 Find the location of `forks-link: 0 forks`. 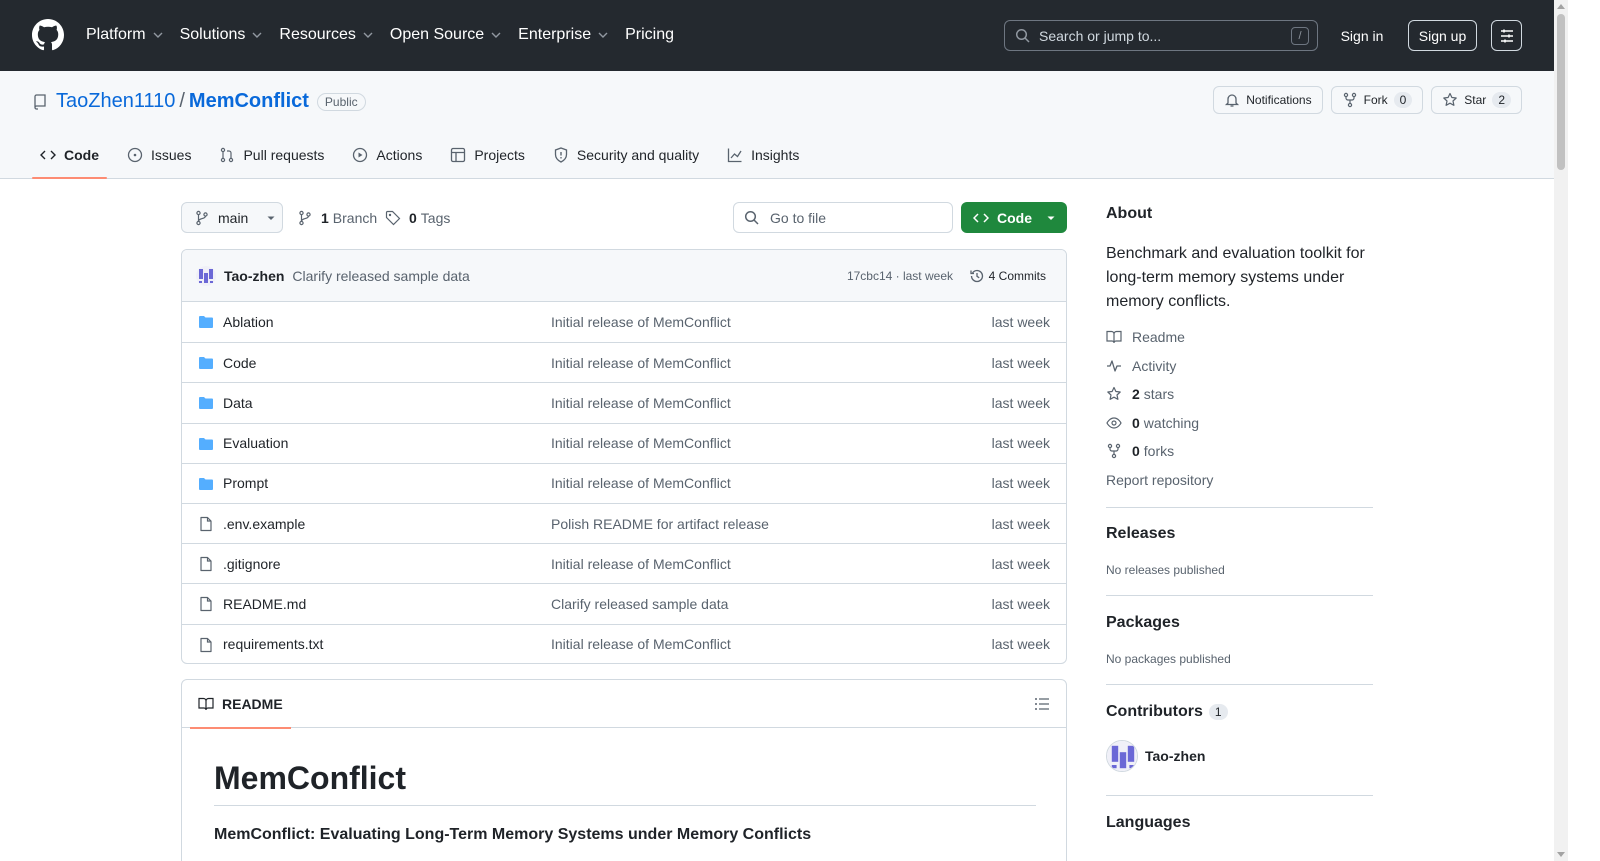

forks-link: 0 forks is located at coordinates (1140, 451).